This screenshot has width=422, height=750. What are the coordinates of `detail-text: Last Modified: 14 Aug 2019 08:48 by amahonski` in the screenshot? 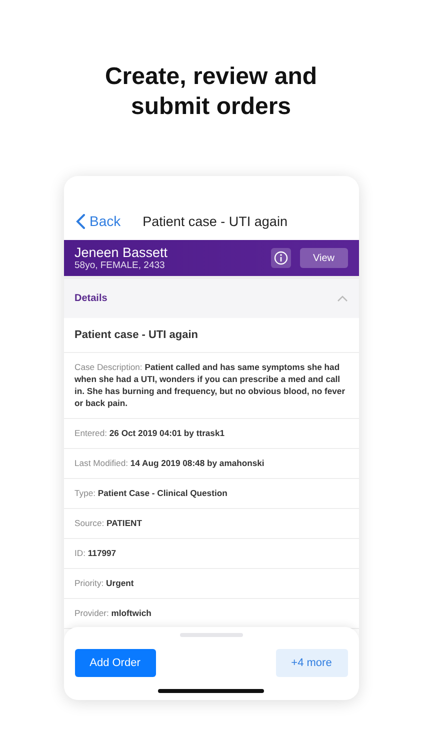 It's located at (211, 464).